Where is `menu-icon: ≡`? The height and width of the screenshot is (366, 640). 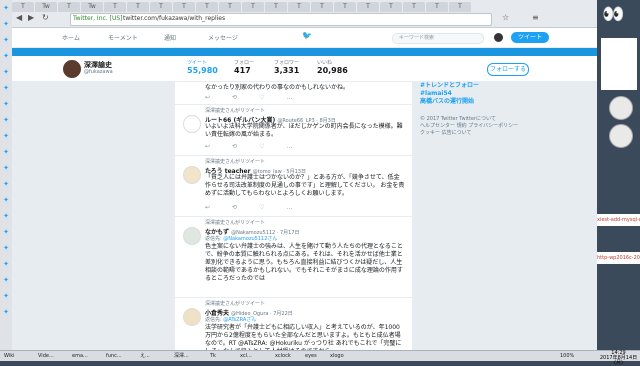 menu-icon: ≡ is located at coordinates (535, 17).